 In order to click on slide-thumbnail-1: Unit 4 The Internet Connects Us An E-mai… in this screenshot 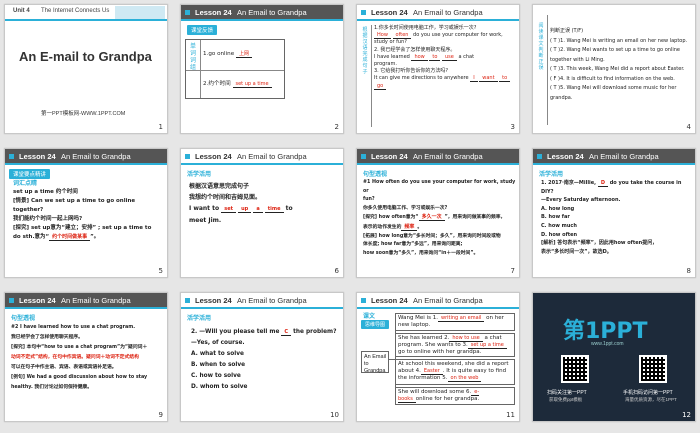, I will do `click(86, 69)`.